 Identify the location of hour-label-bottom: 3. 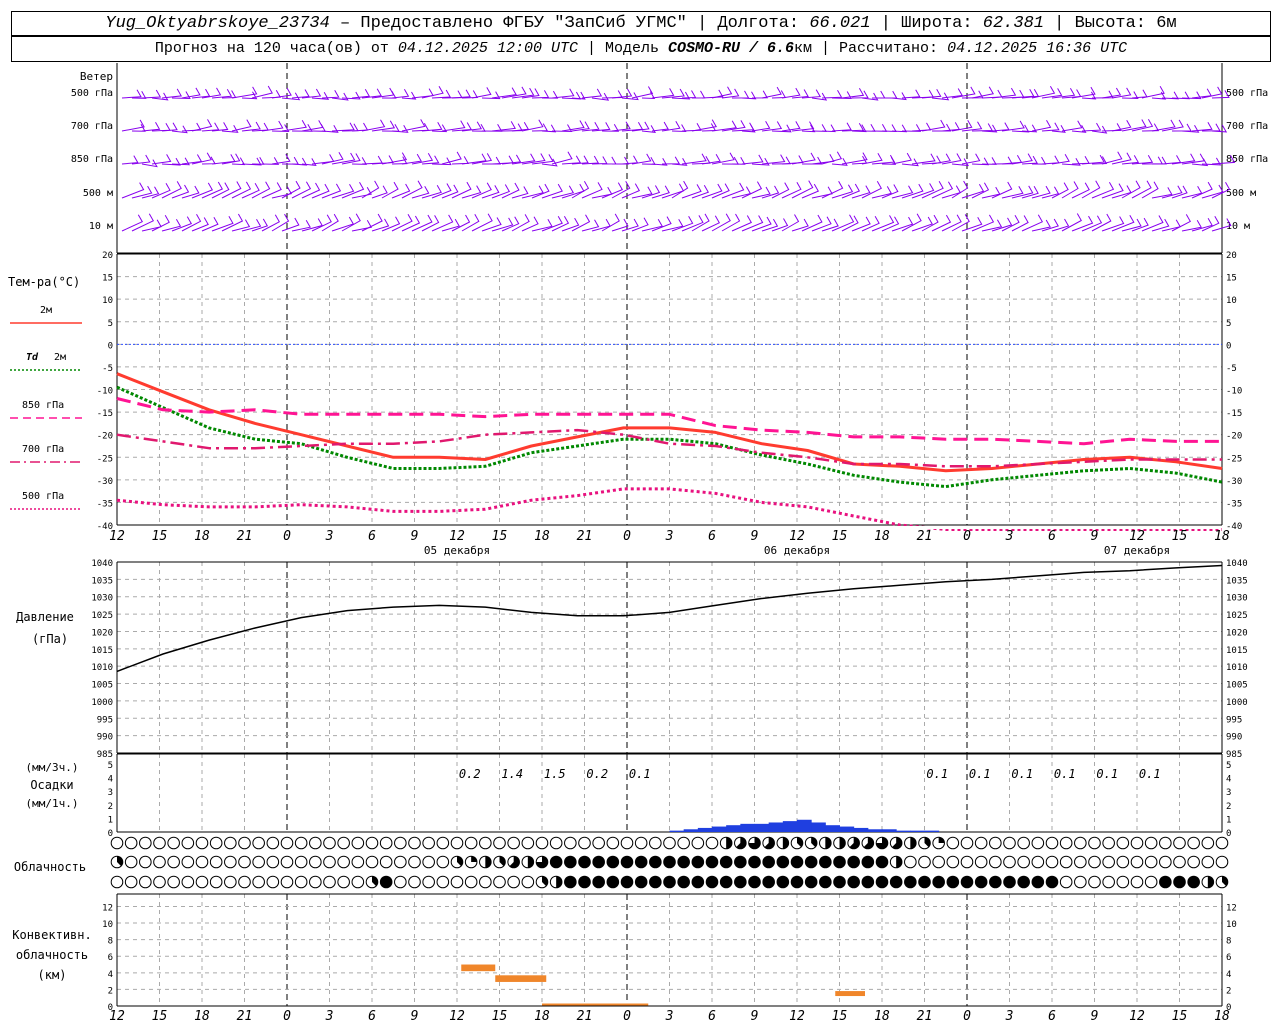
(1009, 1016).